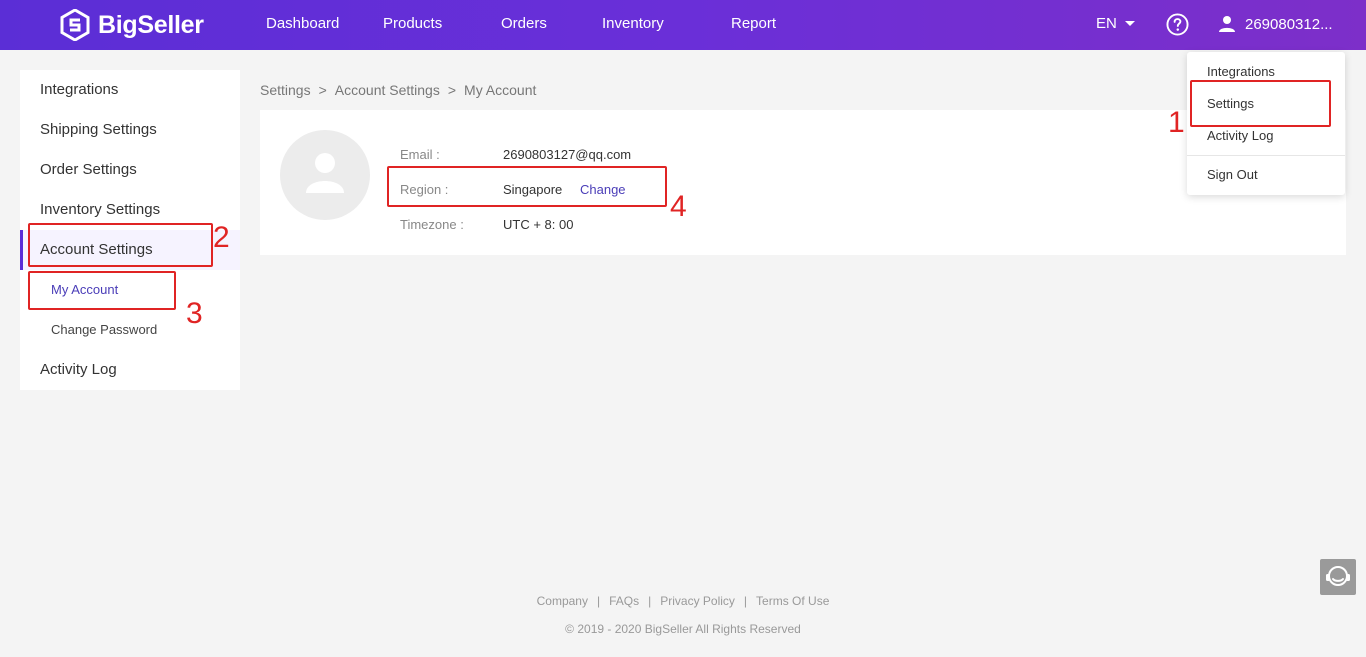 This screenshot has width=1366, height=657. Describe the element at coordinates (1266, 155) in the screenshot. I see `dropdown-divider` at that location.